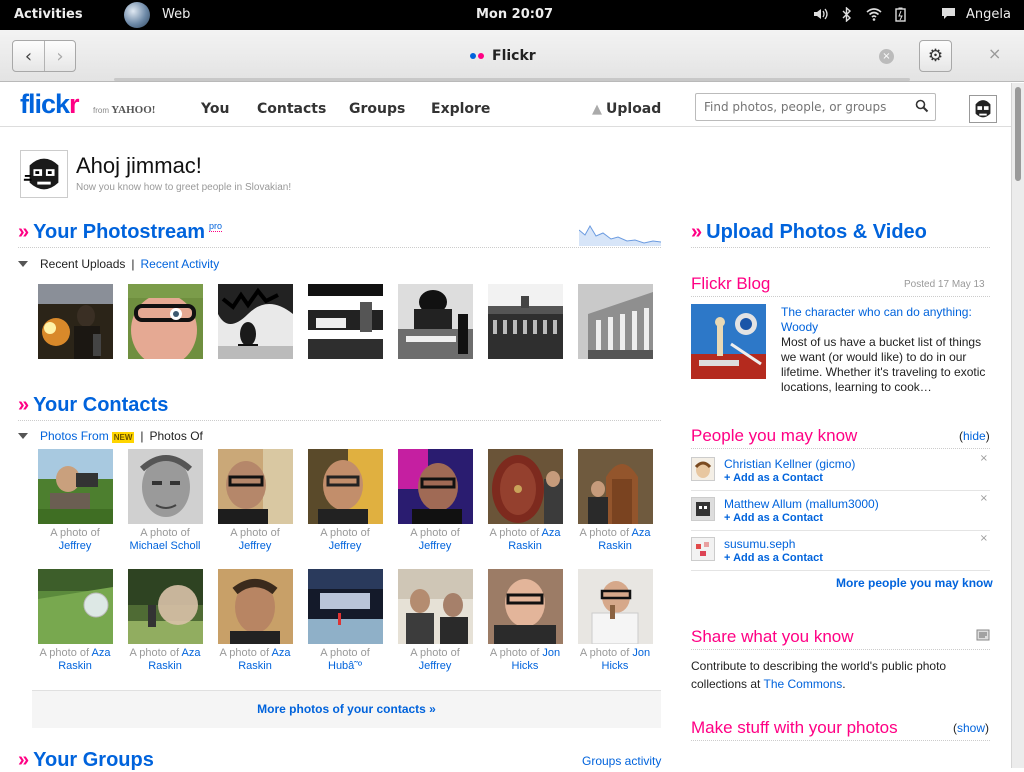  What do you see at coordinates (346, 709) in the screenshot?
I see `more-contact-photos-link: More photos of your contacts »` at bounding box center [346, 709].